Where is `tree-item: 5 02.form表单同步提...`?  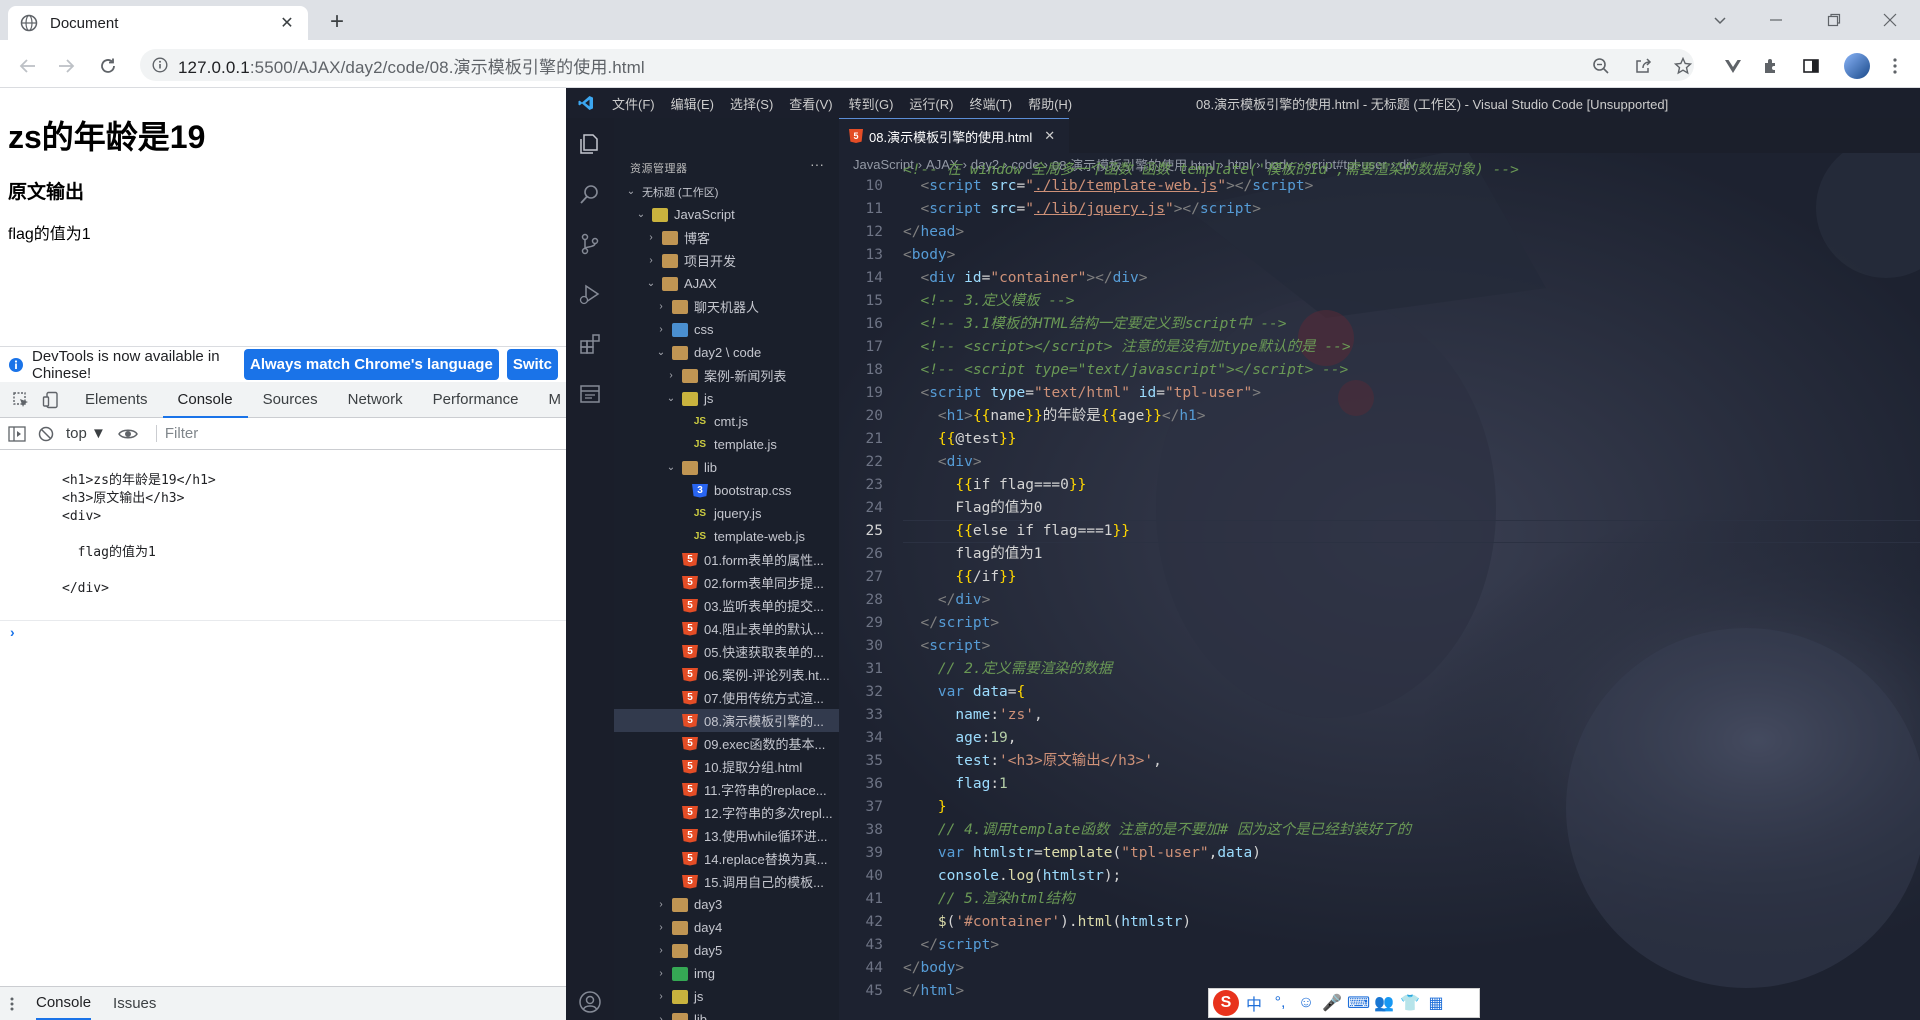
tree-item: 5 02.form表单同步提... is located at coordinates (726, 582).